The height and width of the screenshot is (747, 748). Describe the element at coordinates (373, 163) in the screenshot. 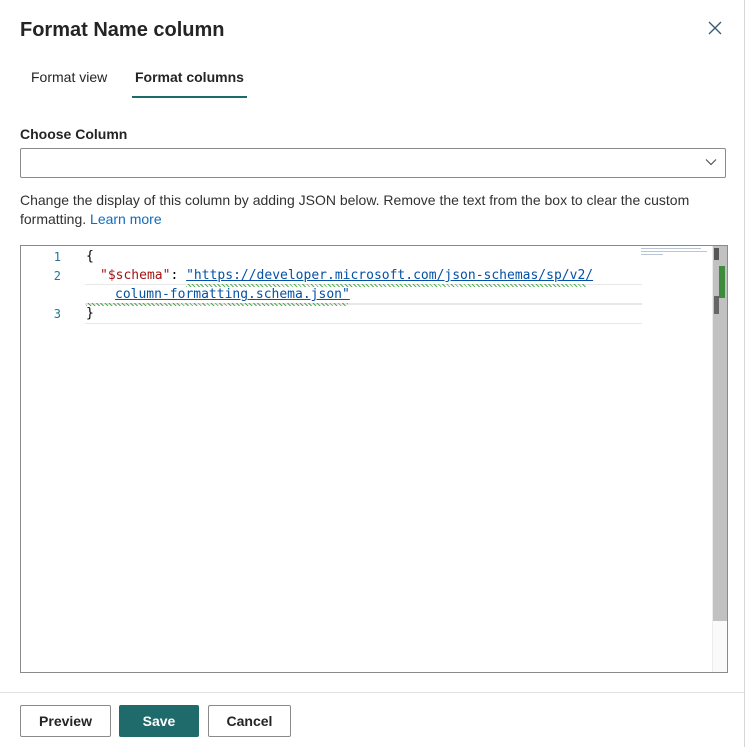

I see `choose-column-dropdown` at that location.